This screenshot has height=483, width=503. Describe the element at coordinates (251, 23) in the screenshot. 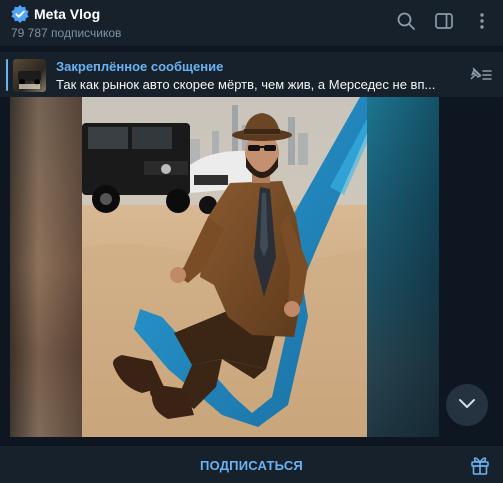

I see `chat-header: Meta Vlog 79 787 подписчиков` at that location.